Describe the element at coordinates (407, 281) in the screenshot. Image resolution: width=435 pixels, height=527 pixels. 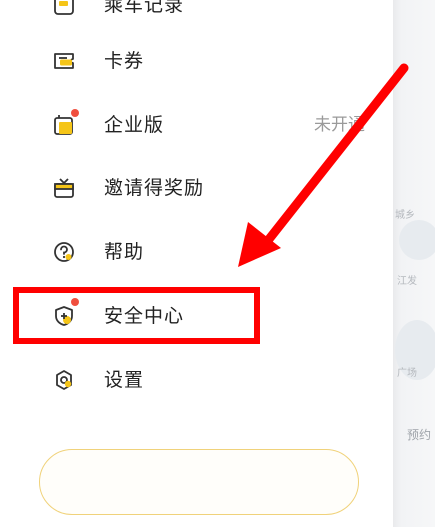
I see `map-label: 江发` at that location.